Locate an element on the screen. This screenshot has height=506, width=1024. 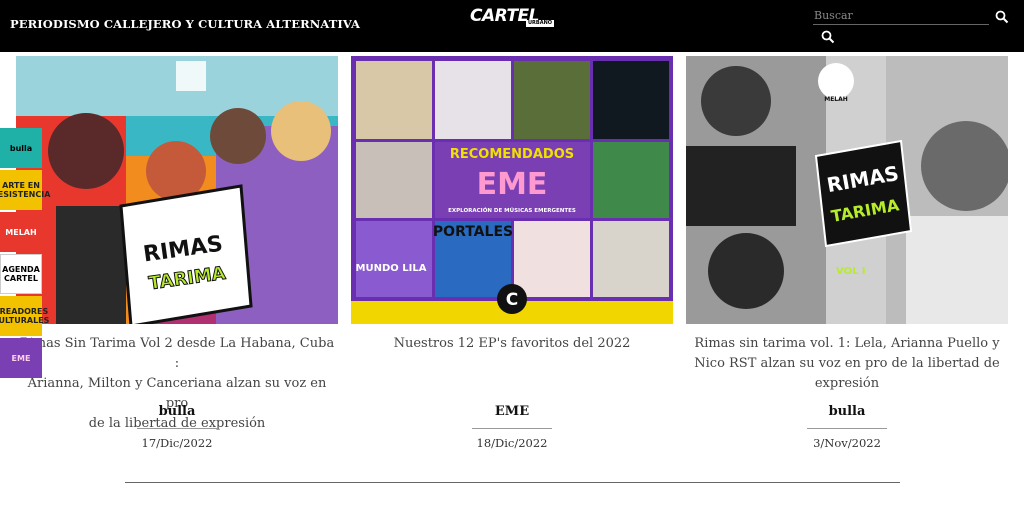
svg-text: VOL I is located at coordinates (851, 271).